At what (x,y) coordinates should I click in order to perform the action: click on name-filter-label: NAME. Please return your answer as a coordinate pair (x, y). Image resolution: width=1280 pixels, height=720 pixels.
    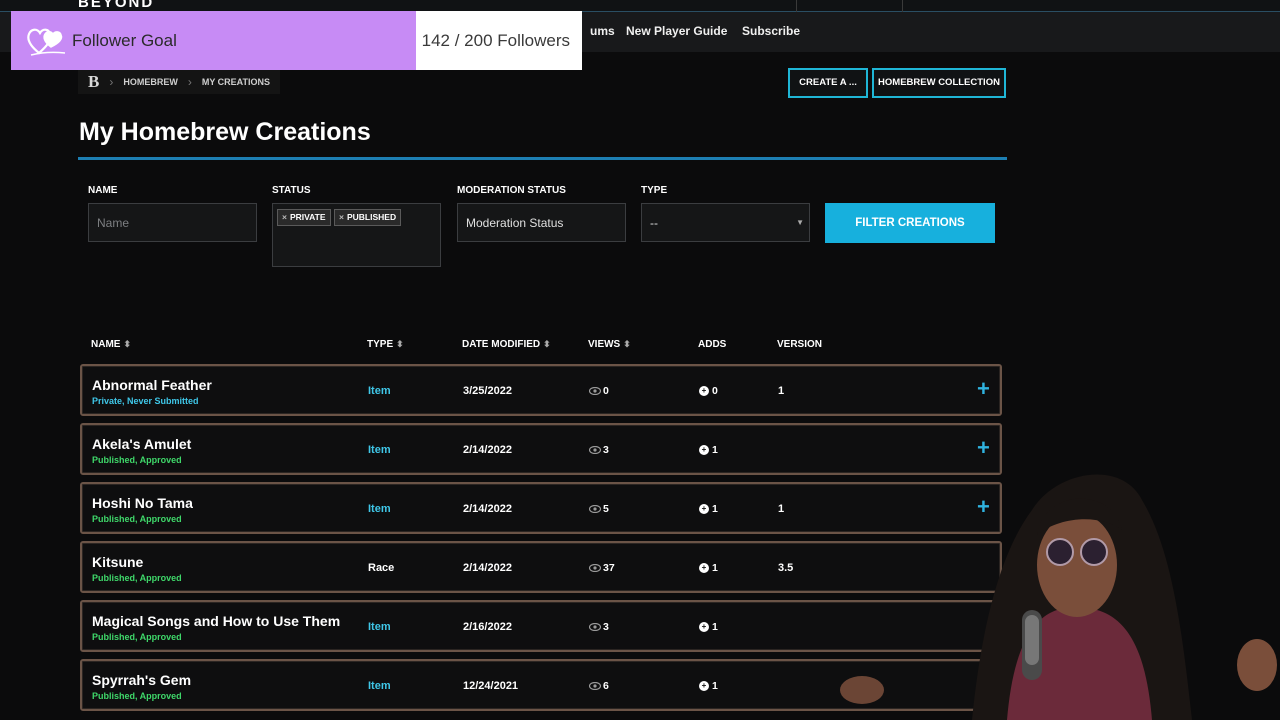
    Looking at the image, I should click on (103, 190).